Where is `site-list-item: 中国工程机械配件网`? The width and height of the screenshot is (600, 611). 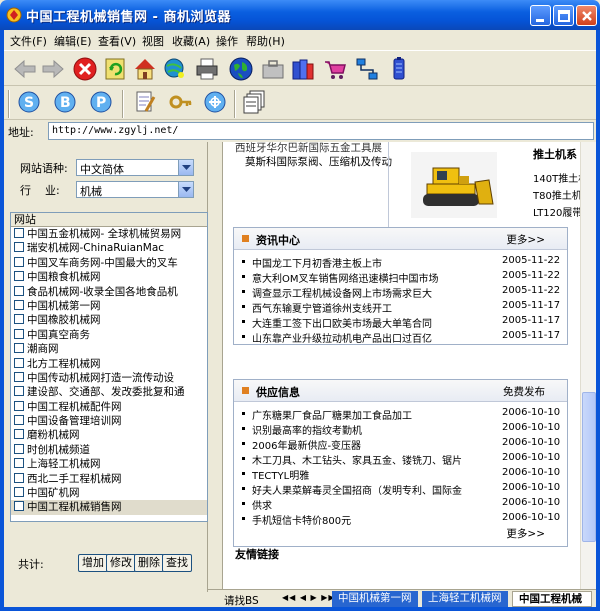 site-list-item: 中国工程机械配件网 is located at coordinates (109, 407).